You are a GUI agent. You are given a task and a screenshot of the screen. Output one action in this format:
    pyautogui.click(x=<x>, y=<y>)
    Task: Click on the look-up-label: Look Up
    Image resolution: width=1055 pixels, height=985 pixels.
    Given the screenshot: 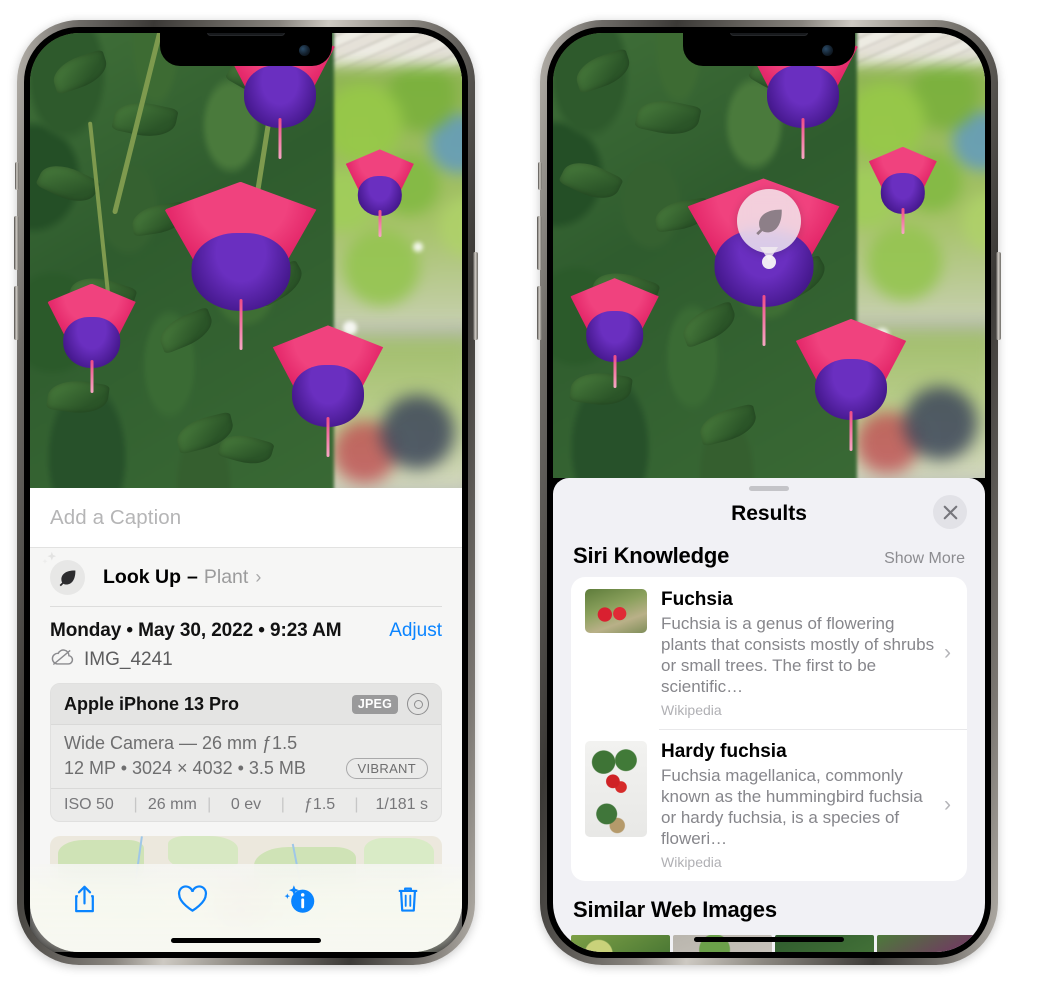 What is the action you would take?
    pyautogui.click(x=142, y=576)
    